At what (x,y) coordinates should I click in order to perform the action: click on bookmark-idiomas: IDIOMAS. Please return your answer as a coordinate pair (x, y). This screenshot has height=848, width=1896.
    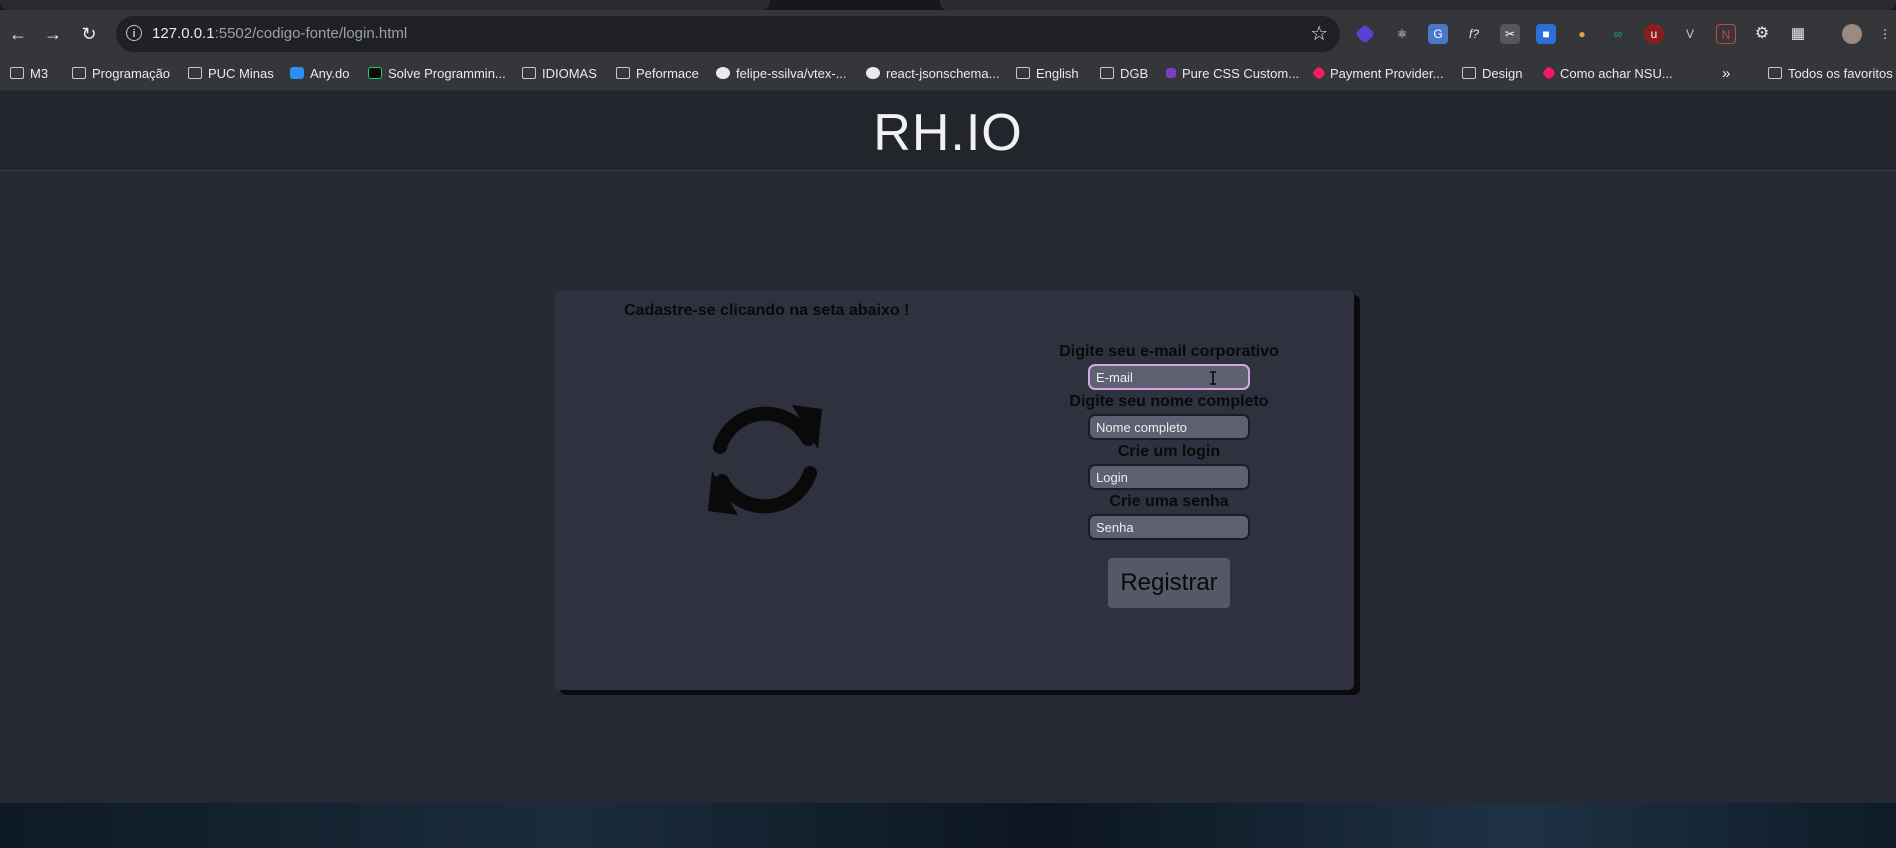
    Looking at the image, I should click on (559, 73).